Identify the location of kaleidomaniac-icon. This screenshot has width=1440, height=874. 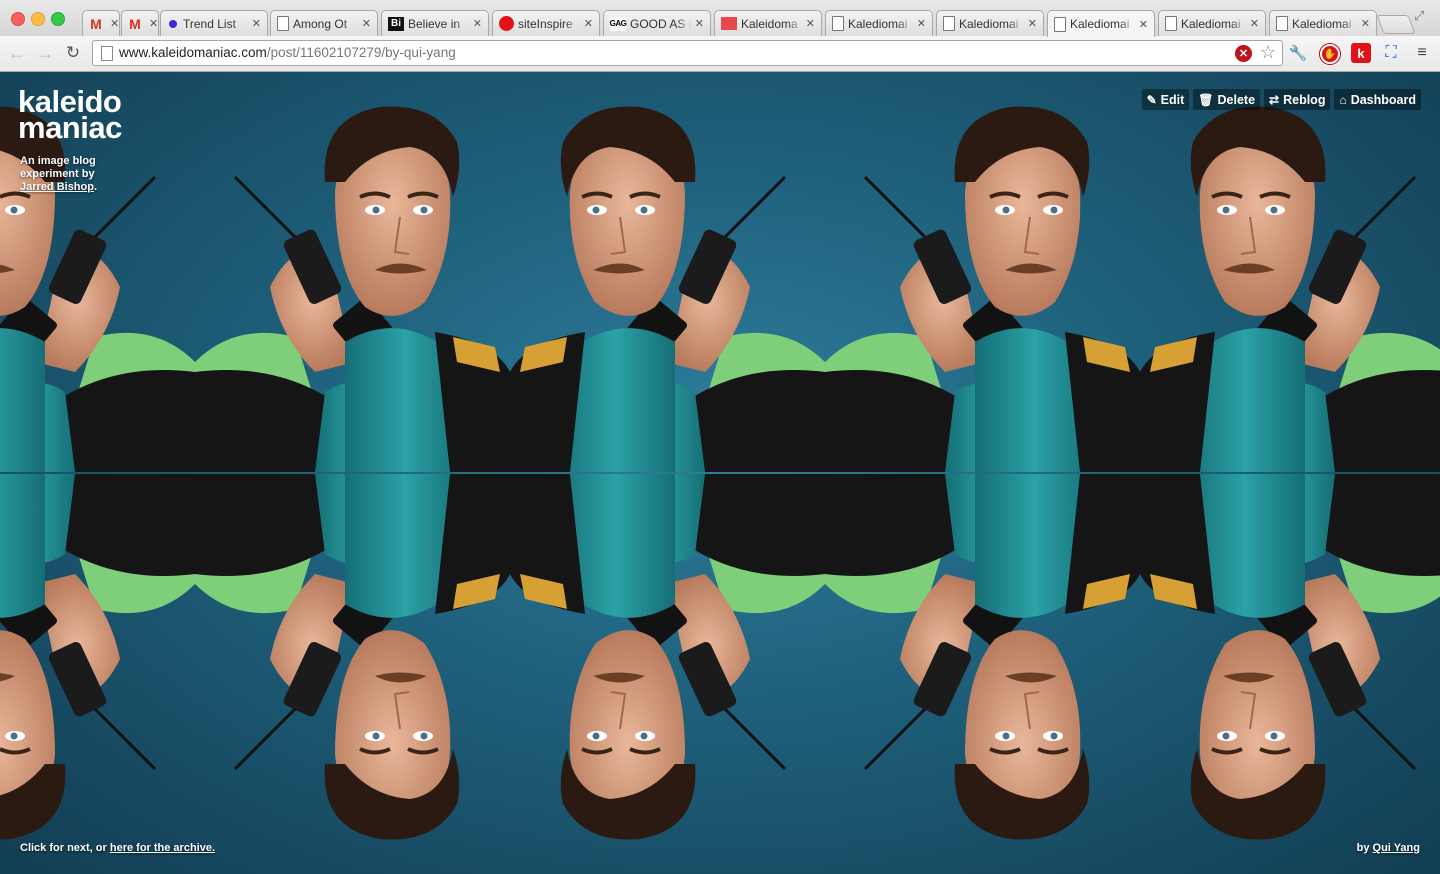
(729, 23).